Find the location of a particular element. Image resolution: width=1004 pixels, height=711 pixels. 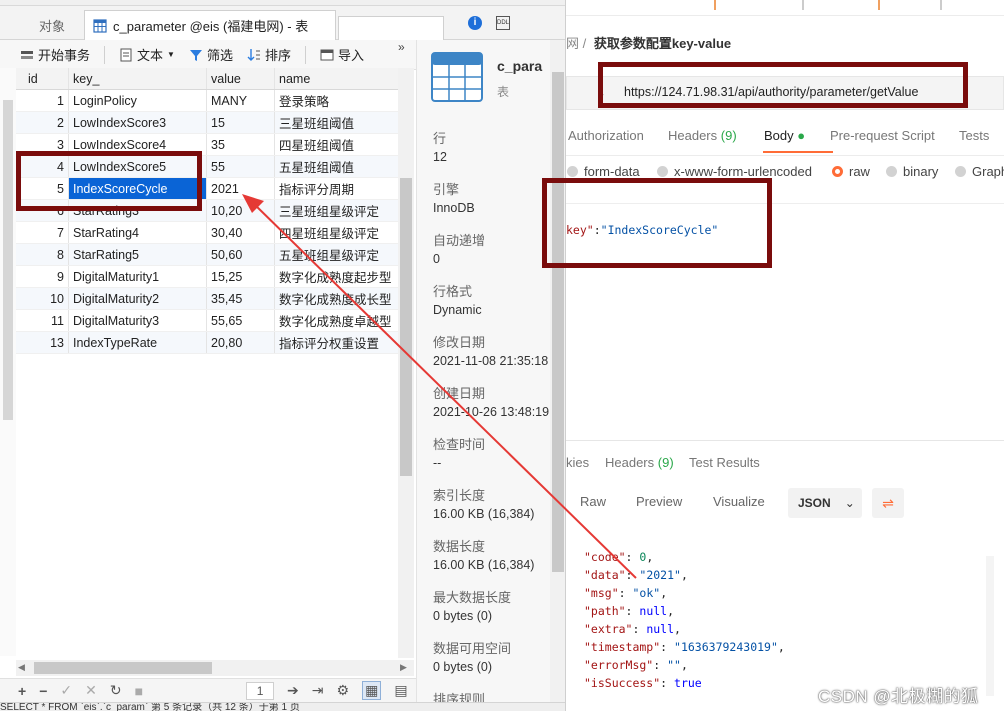

table-row: 5 IndexScoreCycle 2021 指标评分周期 is located at coordinates (207, 189).